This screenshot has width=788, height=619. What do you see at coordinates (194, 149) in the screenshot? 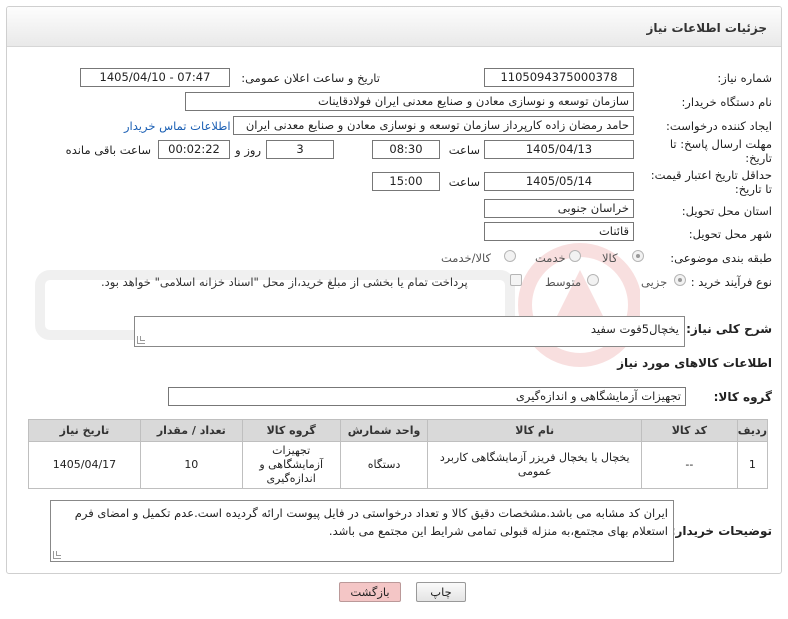
I see `time-remaining-field: 00:02:22` at bounding box center [194, 149].